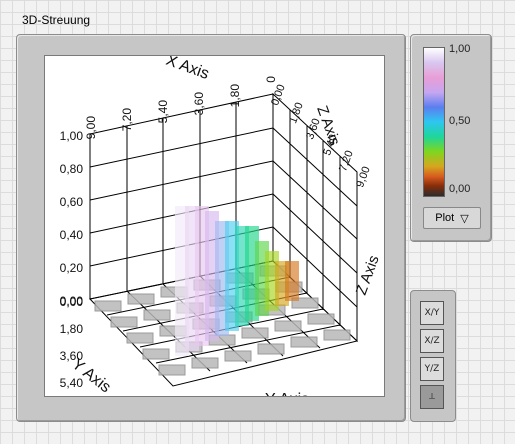 This screenshot has height=444, width=515. What do you see at coordinates (72, 383) in the screenshot?
I see `y-tick-label: 5,40` at bounding box center [72, 383].